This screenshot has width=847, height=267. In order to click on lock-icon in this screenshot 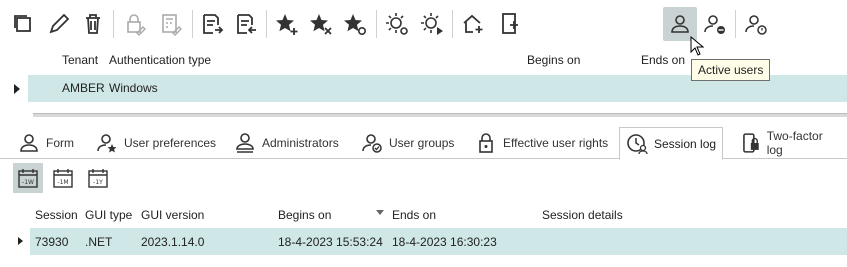, I will do `click(486, 143)`.